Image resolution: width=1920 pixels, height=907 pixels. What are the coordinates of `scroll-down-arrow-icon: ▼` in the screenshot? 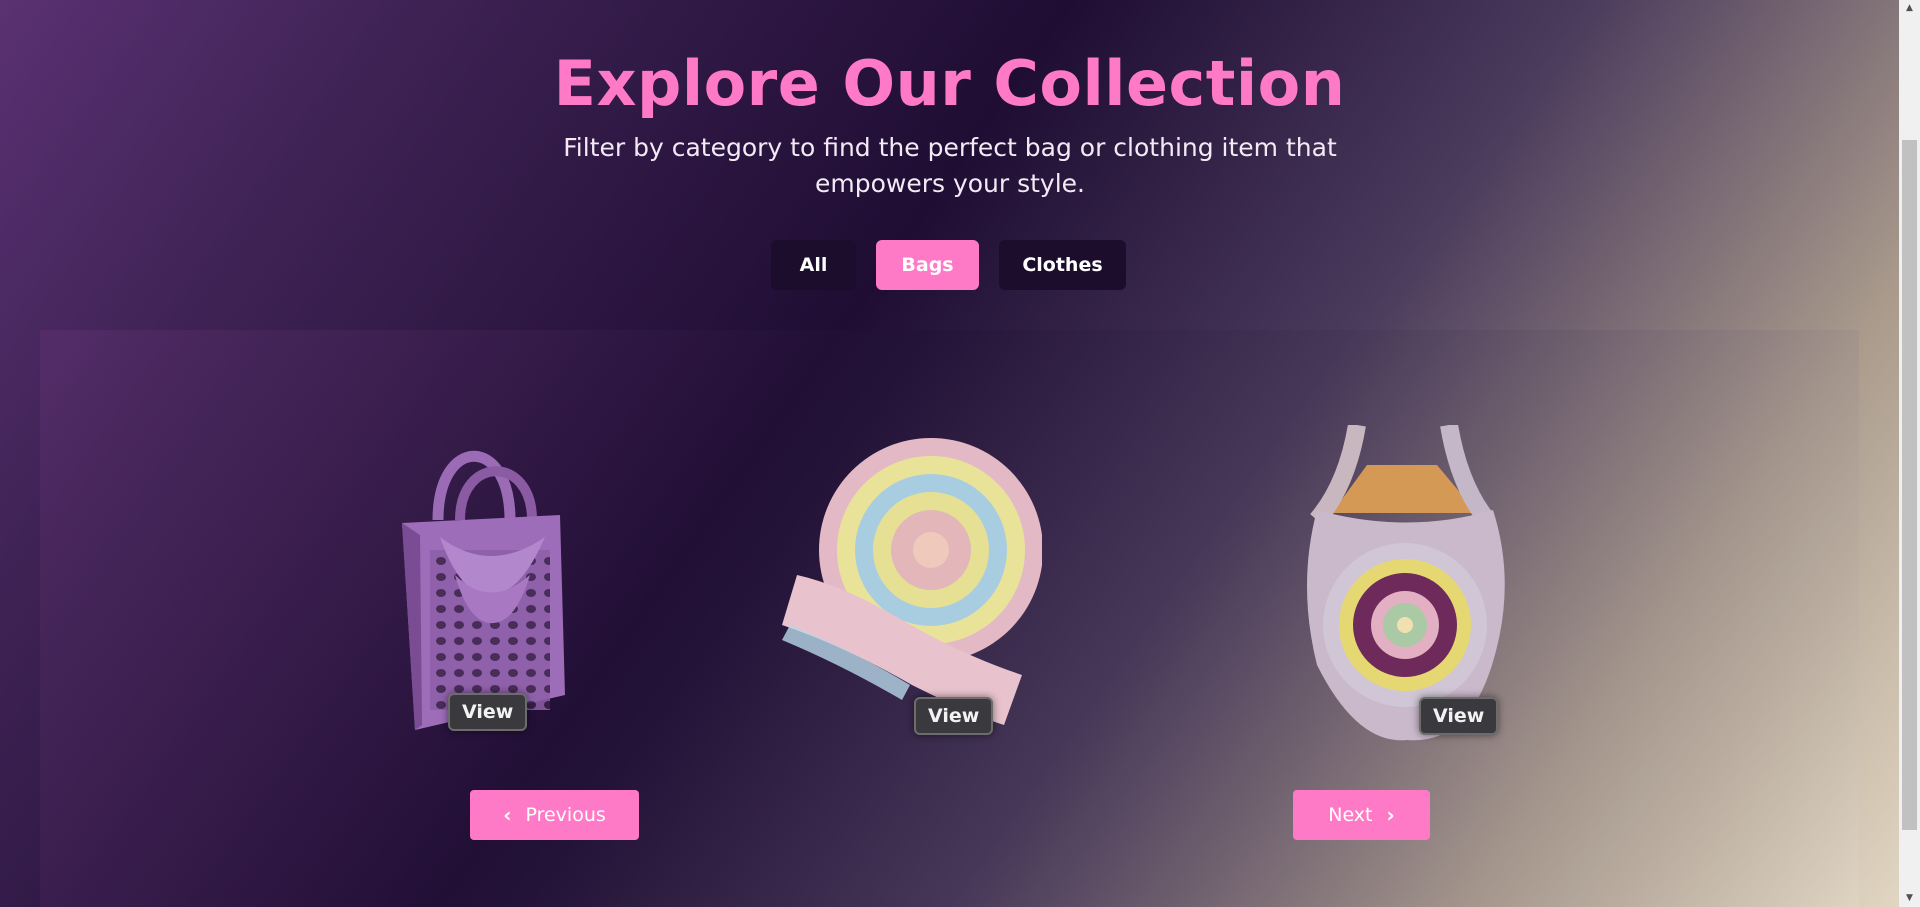 It's located at (1909, 898).